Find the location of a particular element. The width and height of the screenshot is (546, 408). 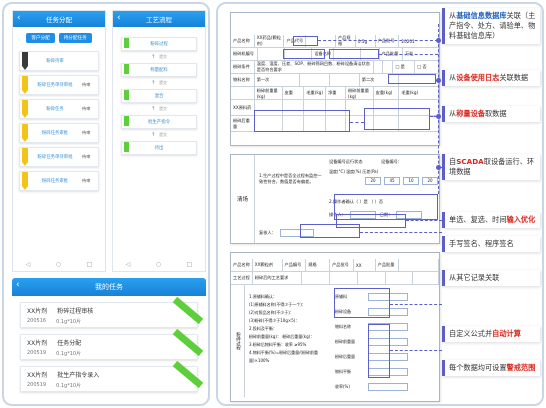

form3-step-line: (2)对照品名称(不少于)： is located at coordinates (271, 312).